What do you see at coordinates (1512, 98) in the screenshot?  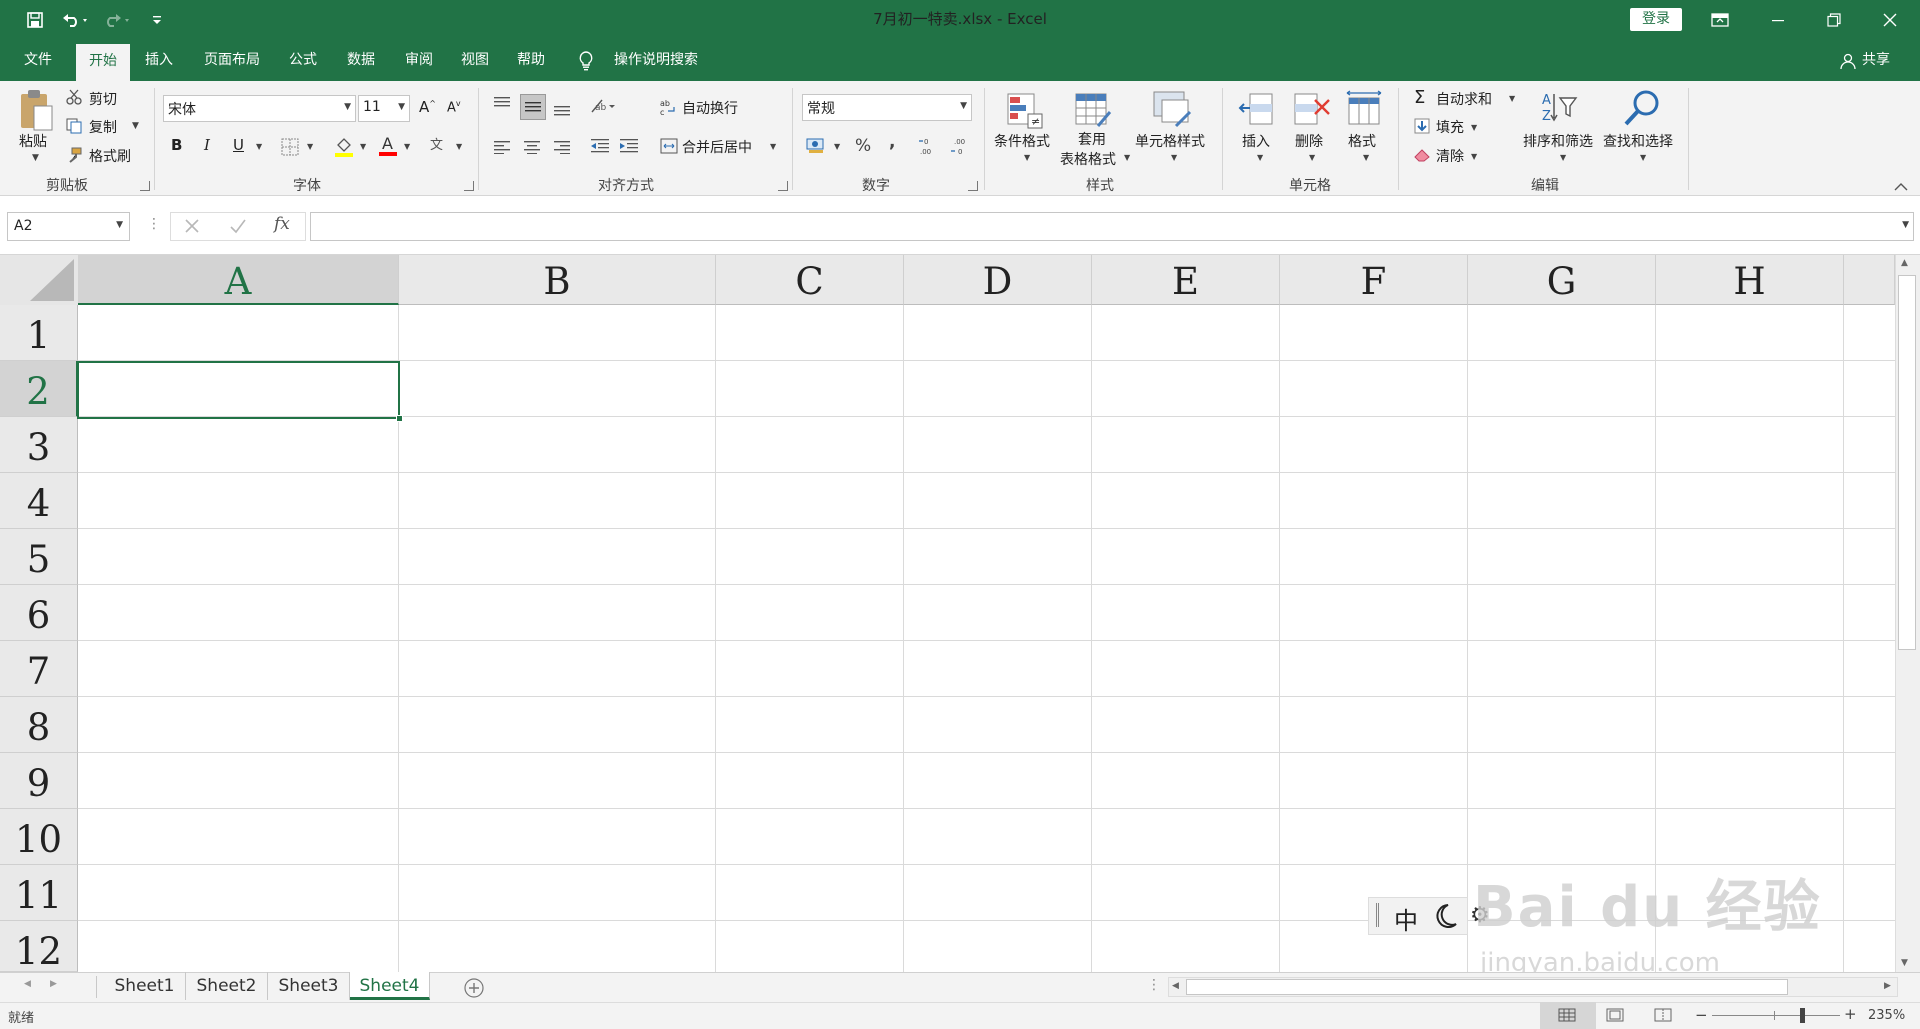 I see `autosum-dropdown-icon: ▼` at bounding box center [1512, 98].